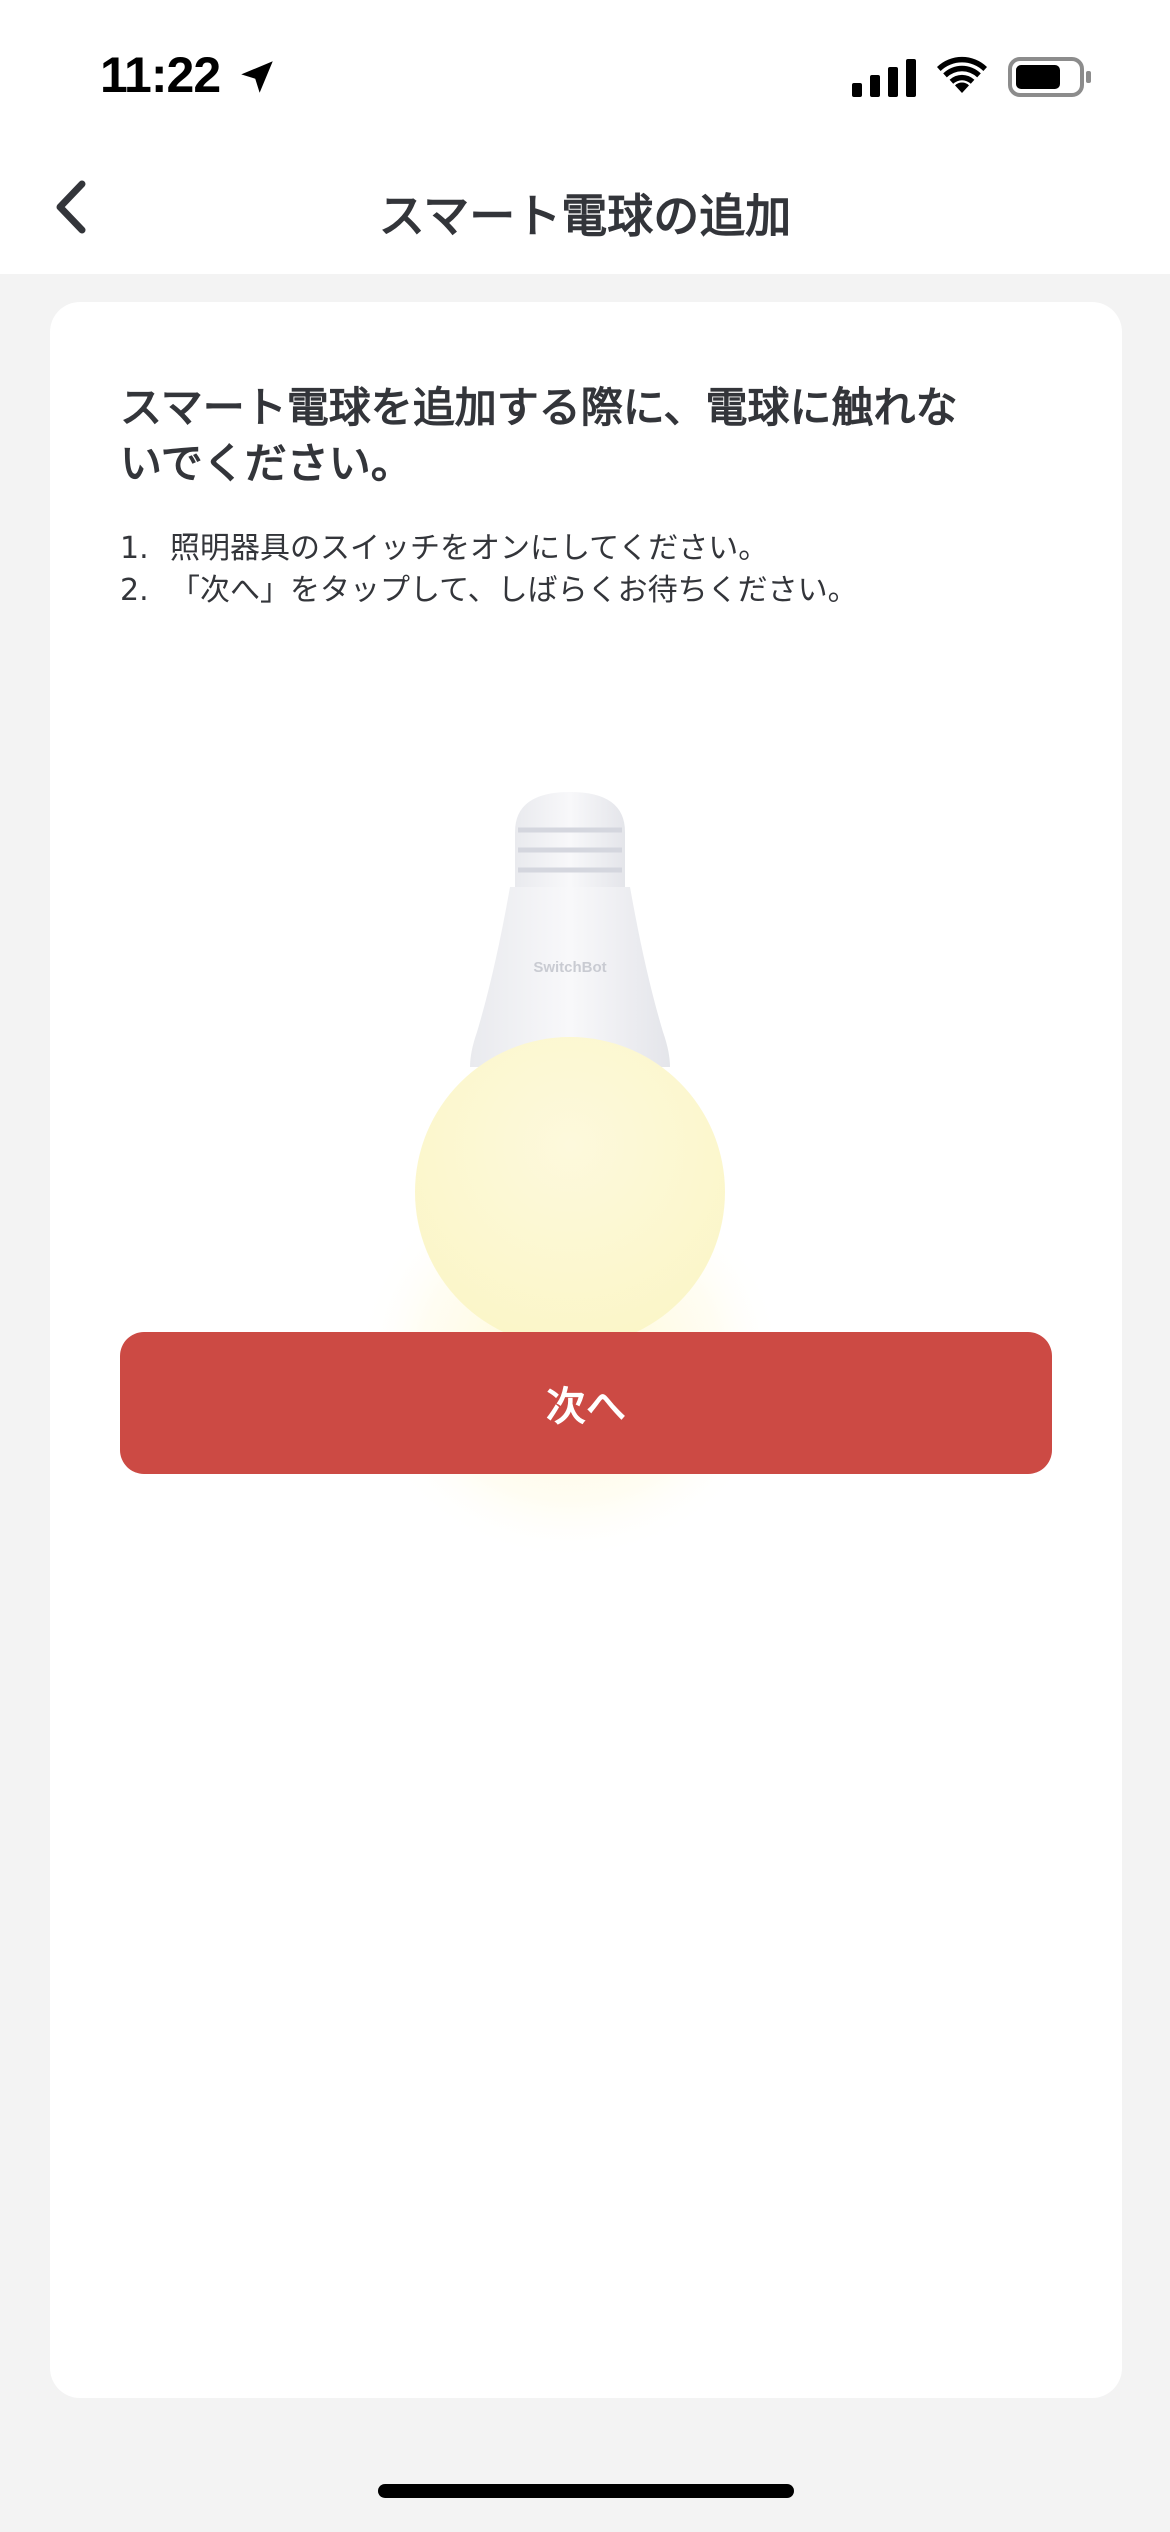 This screenshot has height=2532, width=1170. Describe the element at coordinates (570, 1192) in the screenshot. I see `bulb-globe` at that location.